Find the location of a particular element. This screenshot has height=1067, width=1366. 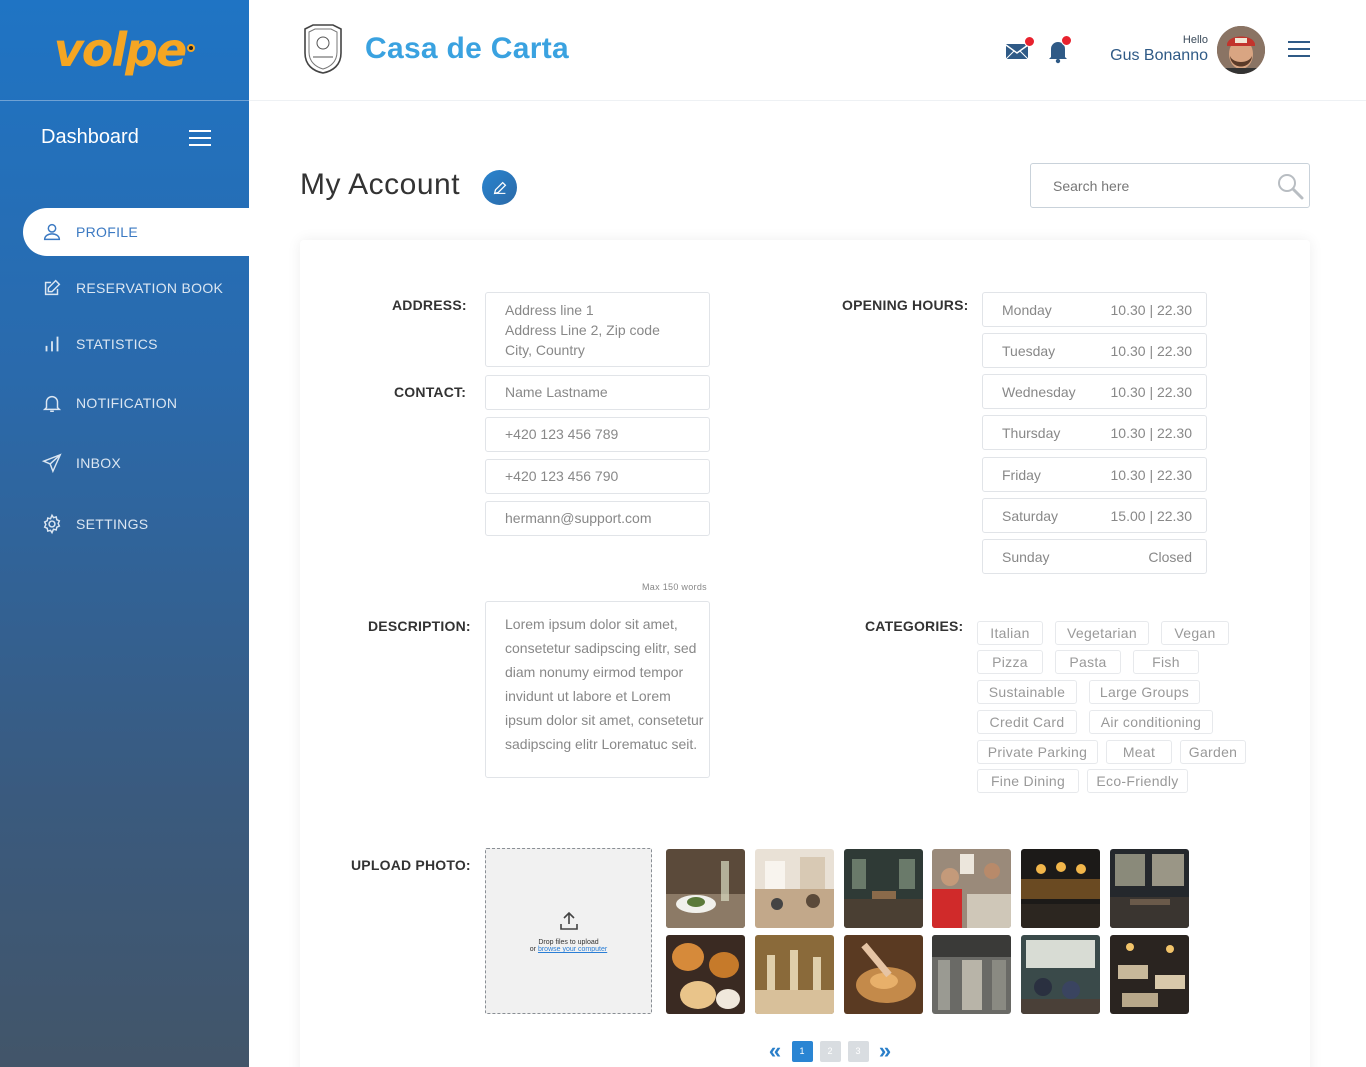

greeting-text: Hello is located at coordinates (1195, 40).